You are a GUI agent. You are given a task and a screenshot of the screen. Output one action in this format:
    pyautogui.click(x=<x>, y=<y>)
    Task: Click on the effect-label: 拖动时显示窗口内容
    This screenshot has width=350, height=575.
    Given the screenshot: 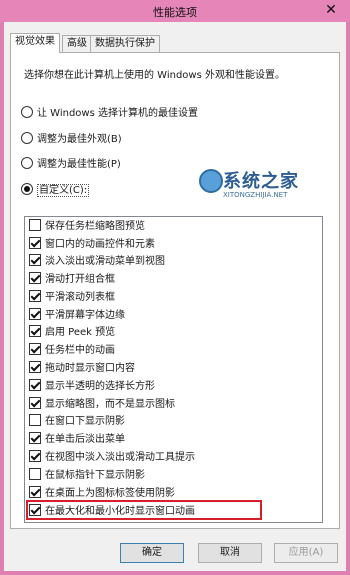 What is the action you would take?
    pyautogui.click(x=90, y=368)
    